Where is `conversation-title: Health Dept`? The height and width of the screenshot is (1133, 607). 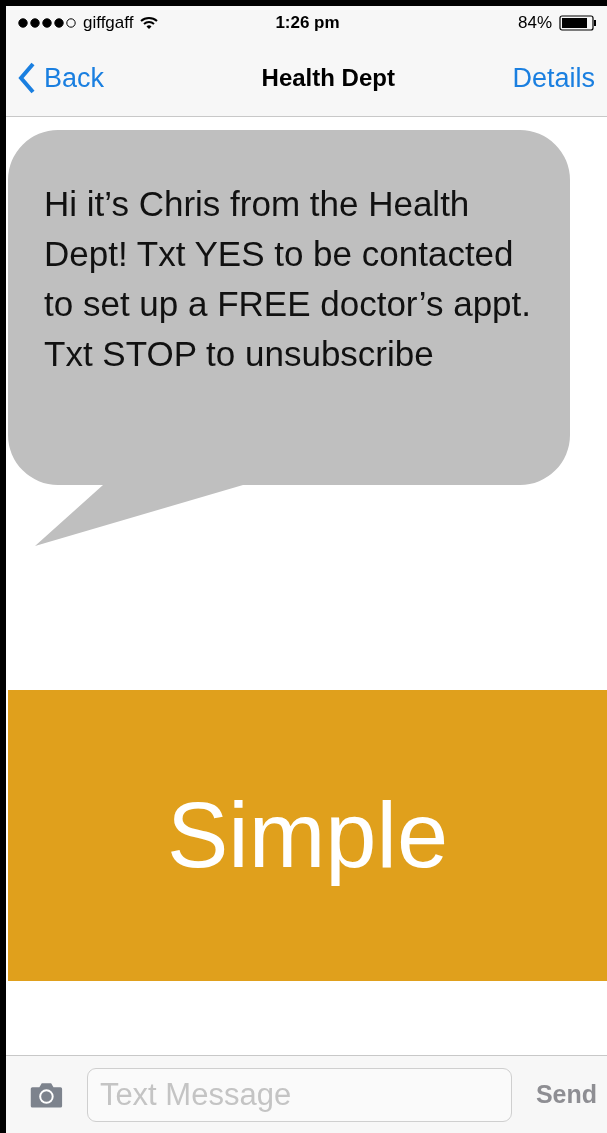 conversation-title: Health Dept is located at coordinates (328, 78).